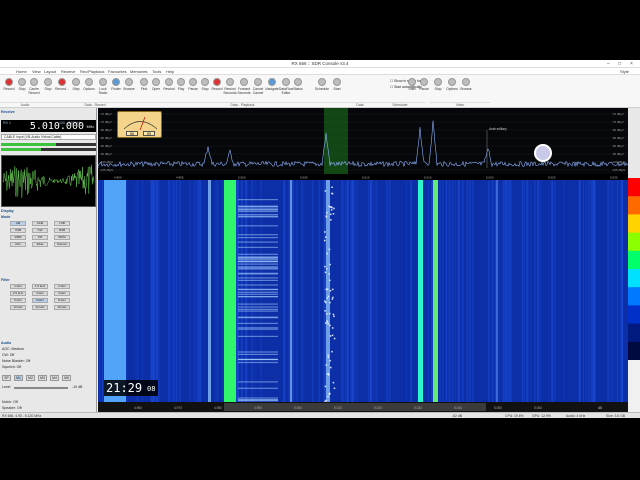 The height and width of the screenshot is (480, 640). Describe the element at coordinates (244, 89) in the screenshot. I see `forward-seconds-button: Forward Seconds` at that location.